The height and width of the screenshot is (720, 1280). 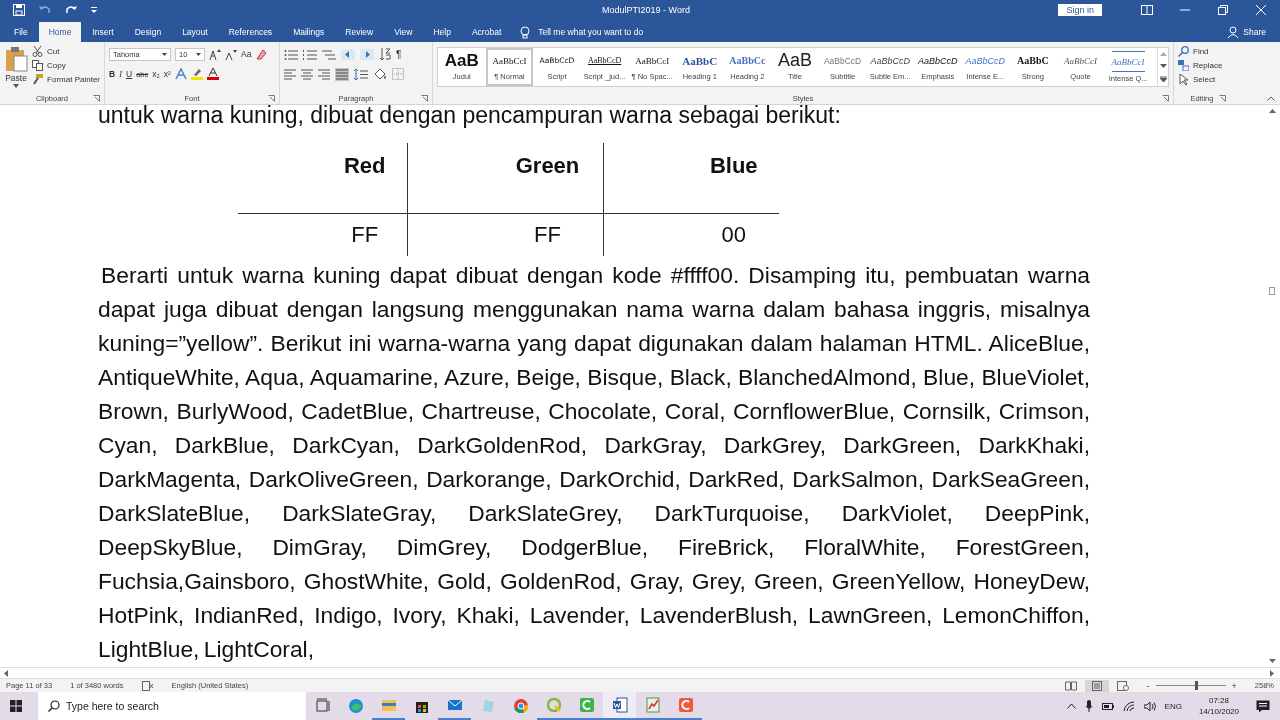 I want to click on wifi-icon, so click(x=1128, y=706).